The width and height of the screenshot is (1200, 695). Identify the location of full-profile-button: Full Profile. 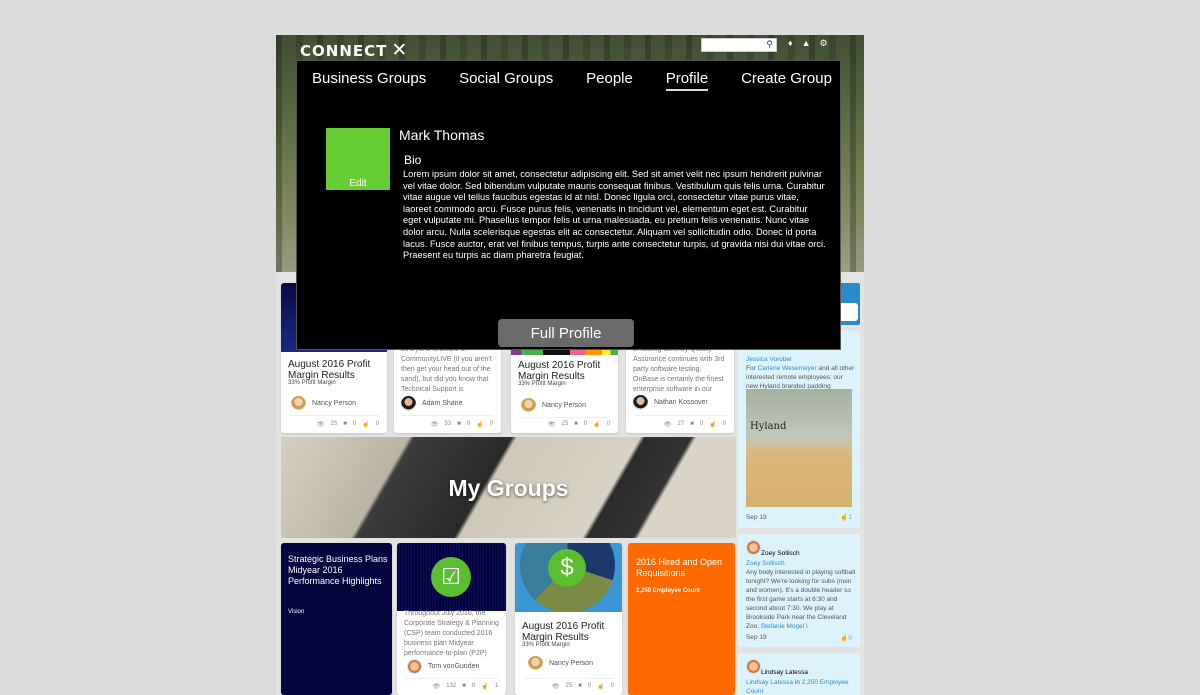
(566, 333).